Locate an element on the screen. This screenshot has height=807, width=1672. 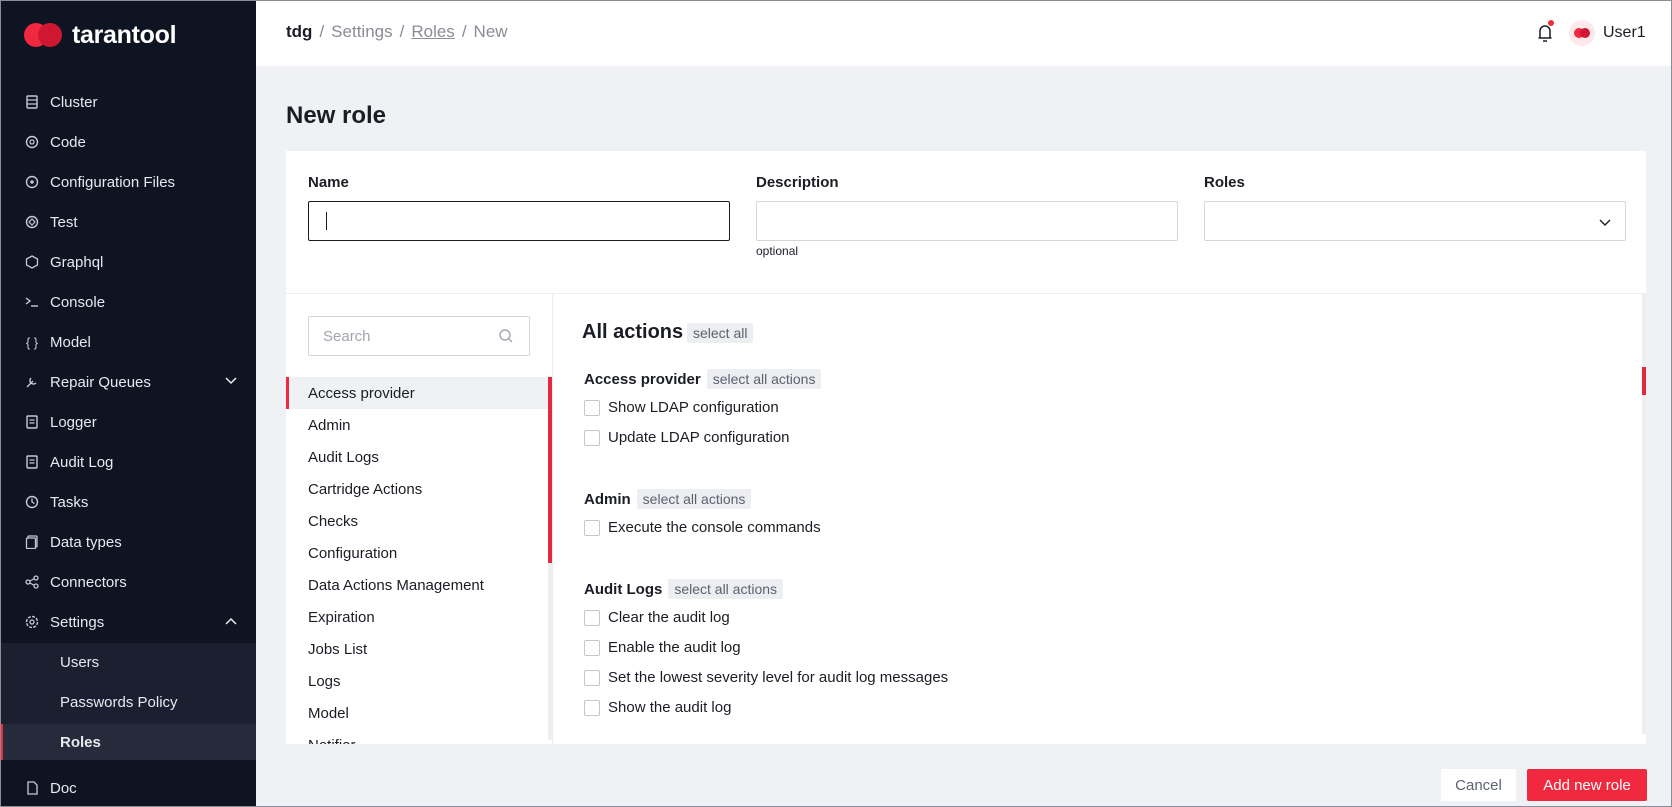
tasks-icon is located at coordinates (32, 502).